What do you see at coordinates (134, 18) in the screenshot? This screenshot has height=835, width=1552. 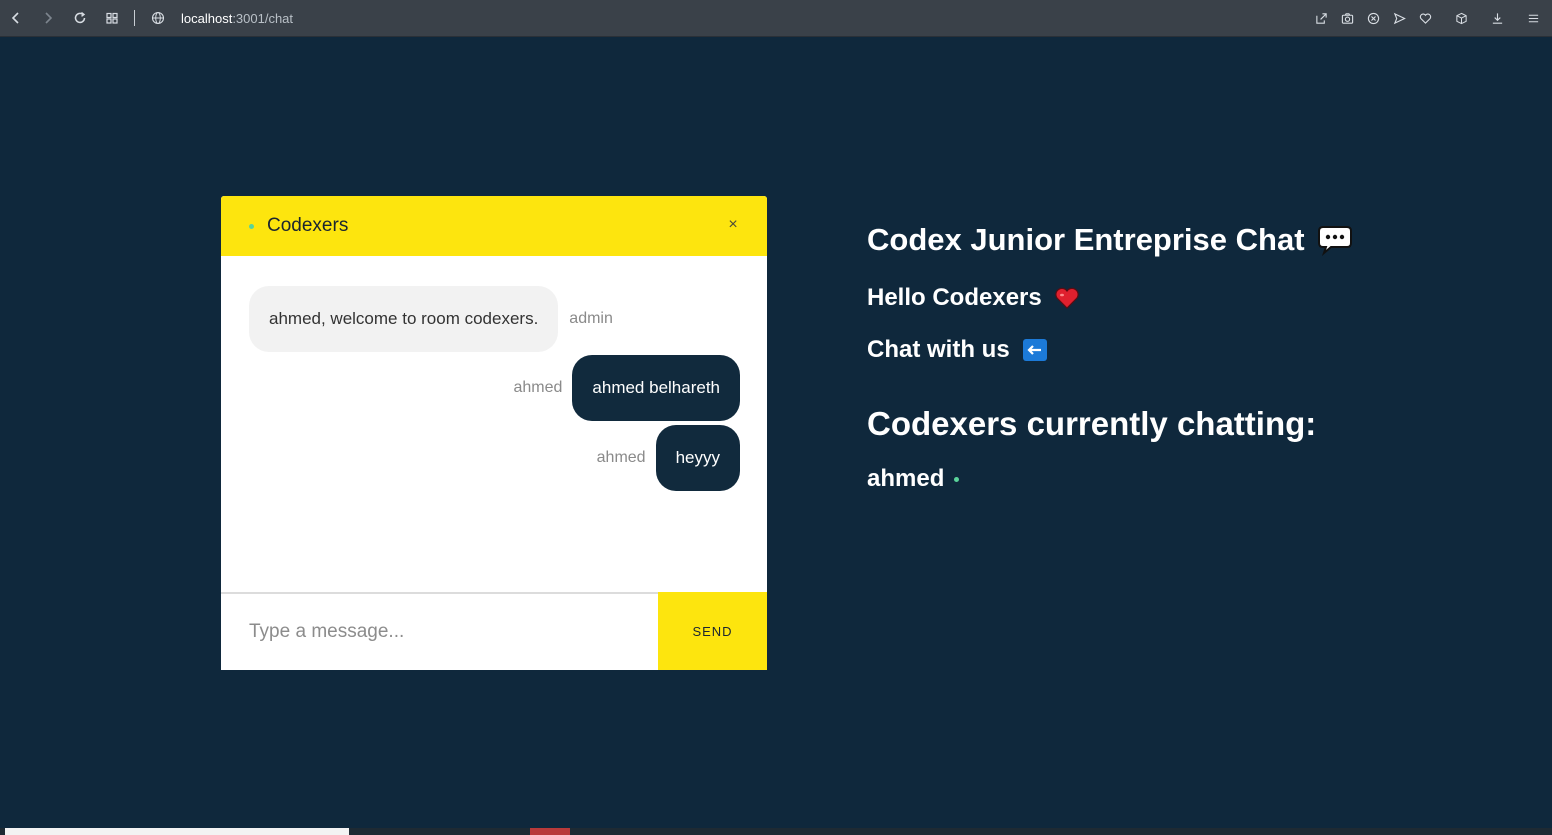 I see `toolbar-divider` at bounding box center [134, 18].